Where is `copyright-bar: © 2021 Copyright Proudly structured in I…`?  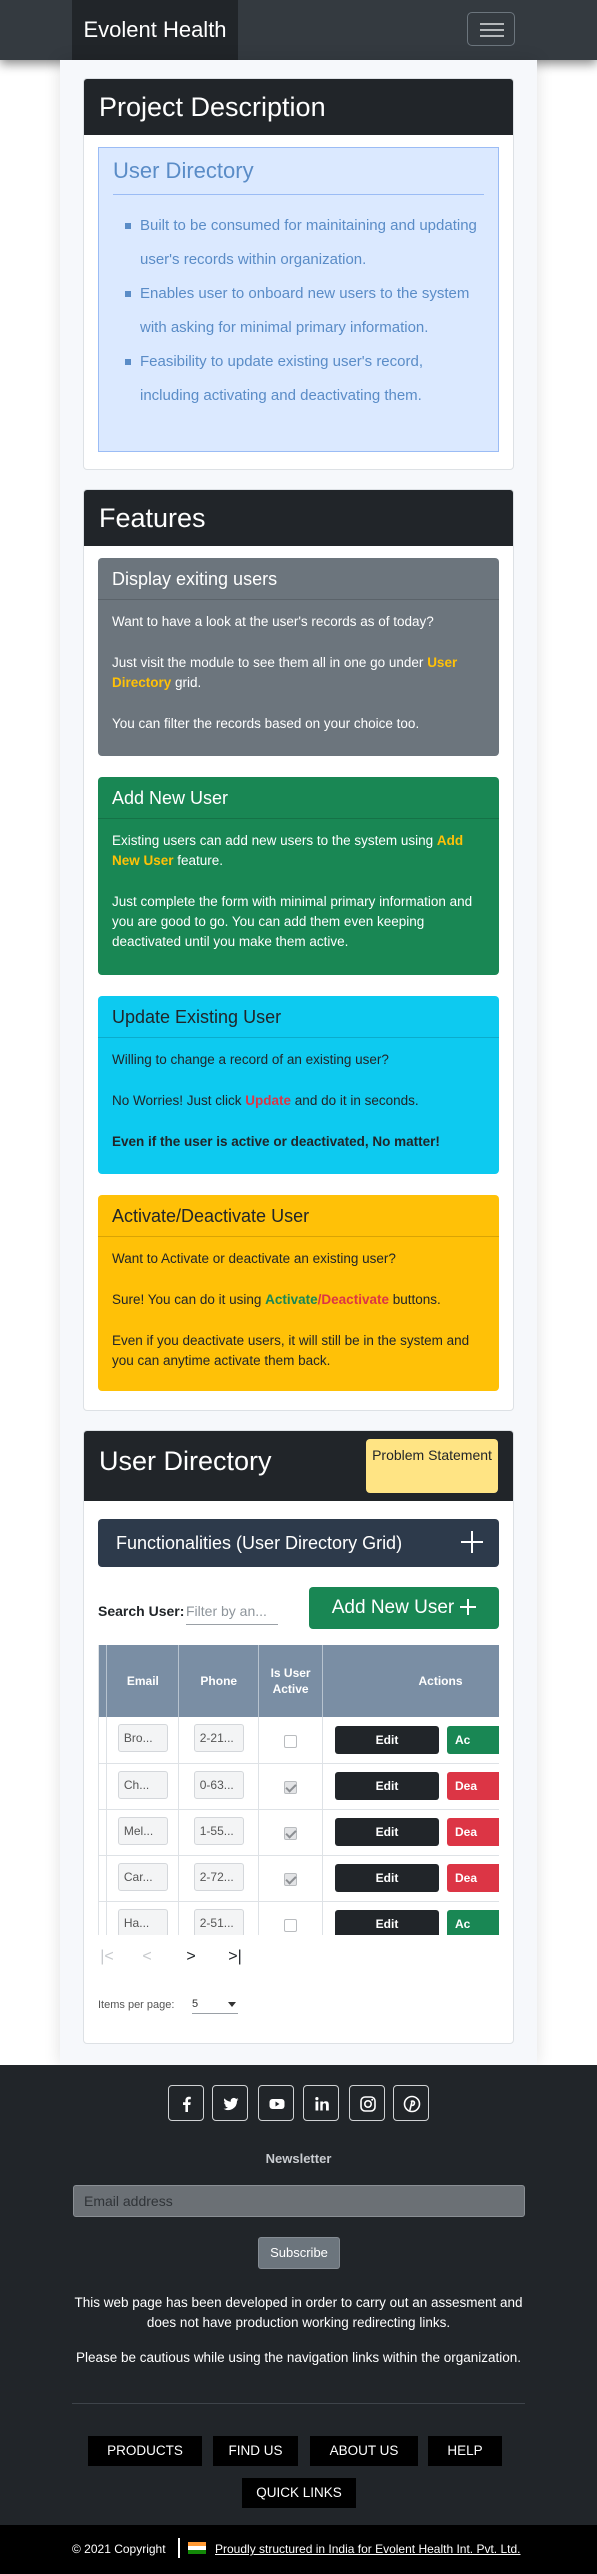 copyright-bar: © 2021 Copyright Proudly structured in I… is located at coordinates (298, 2549).